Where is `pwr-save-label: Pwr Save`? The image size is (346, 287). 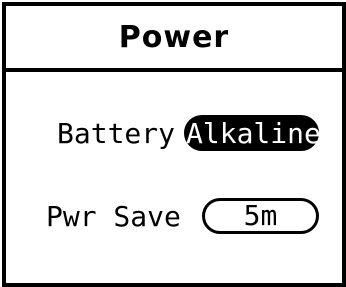
pwr-save-label: Pwr Save is located at coordinates (113, 216).